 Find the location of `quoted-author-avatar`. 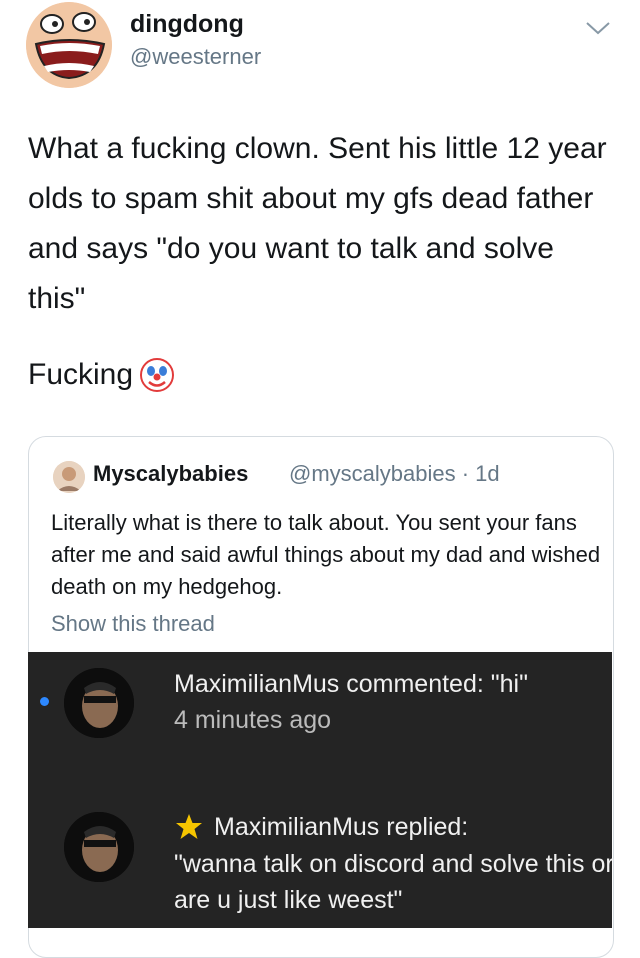

quoted-author-avatar is located at coordinates (69, 477).